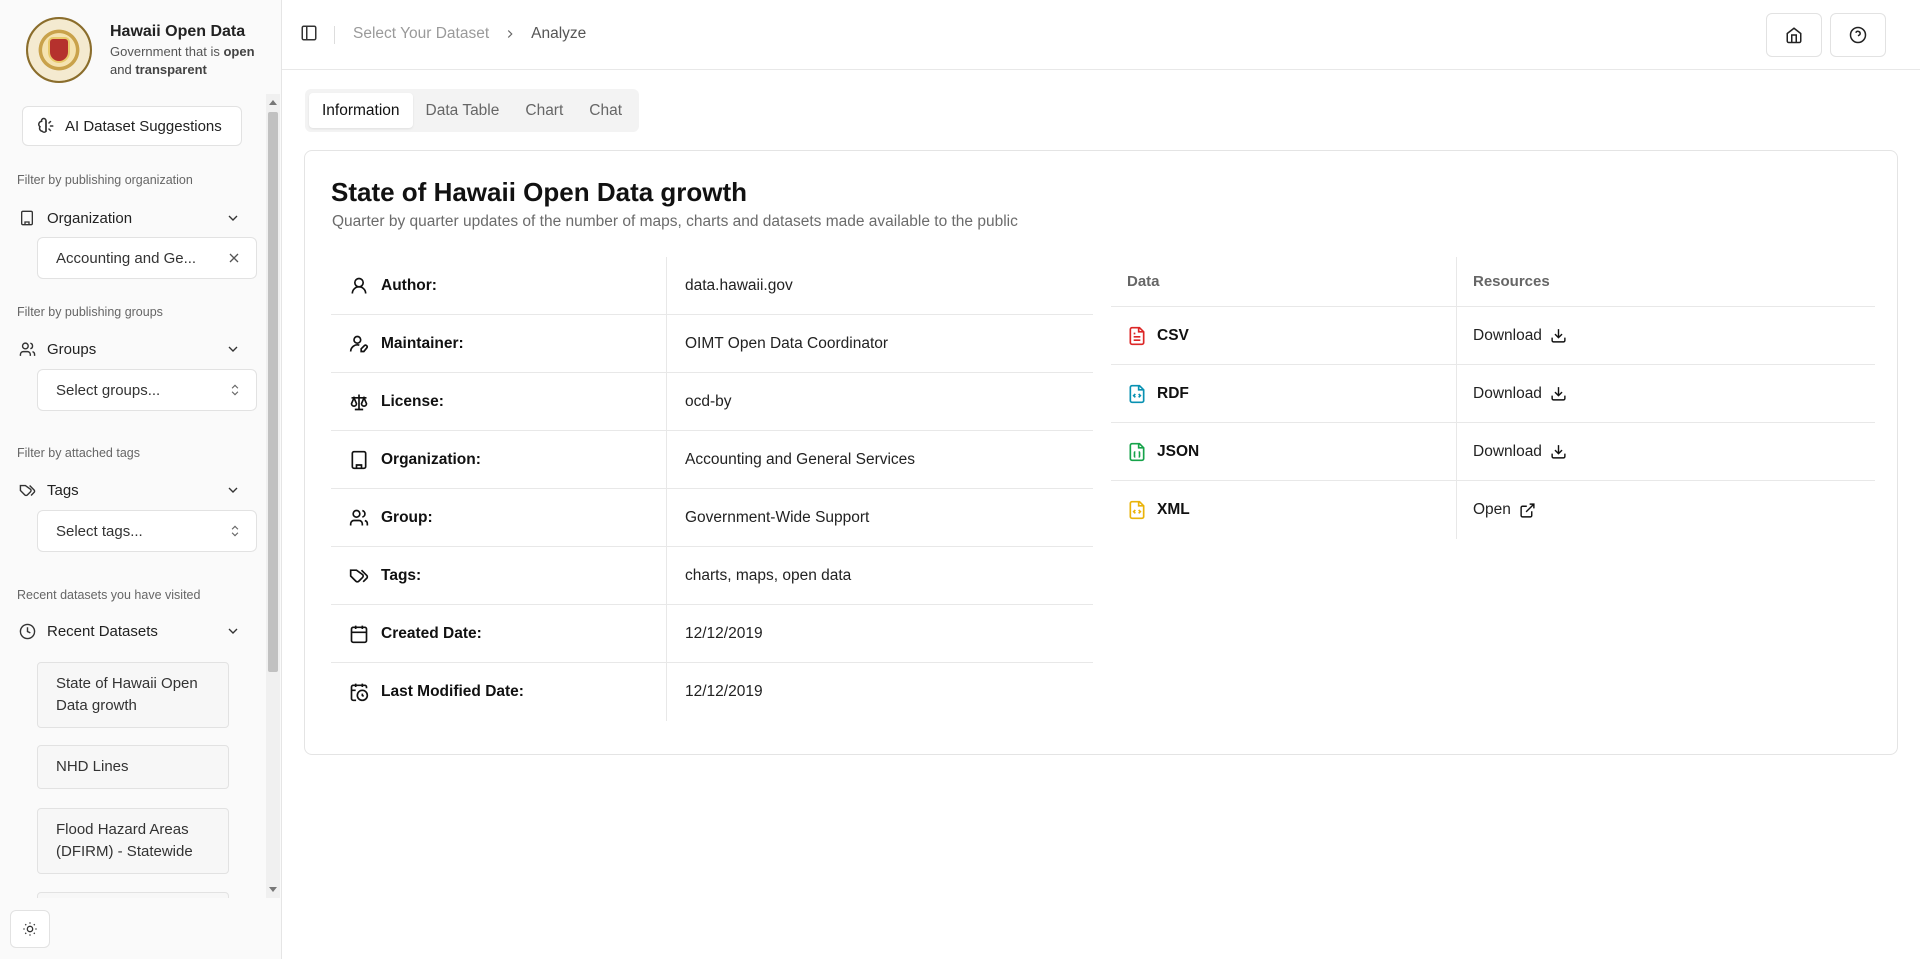  I want to click on tags-filter-toggle: Tags, so click(130, 490).